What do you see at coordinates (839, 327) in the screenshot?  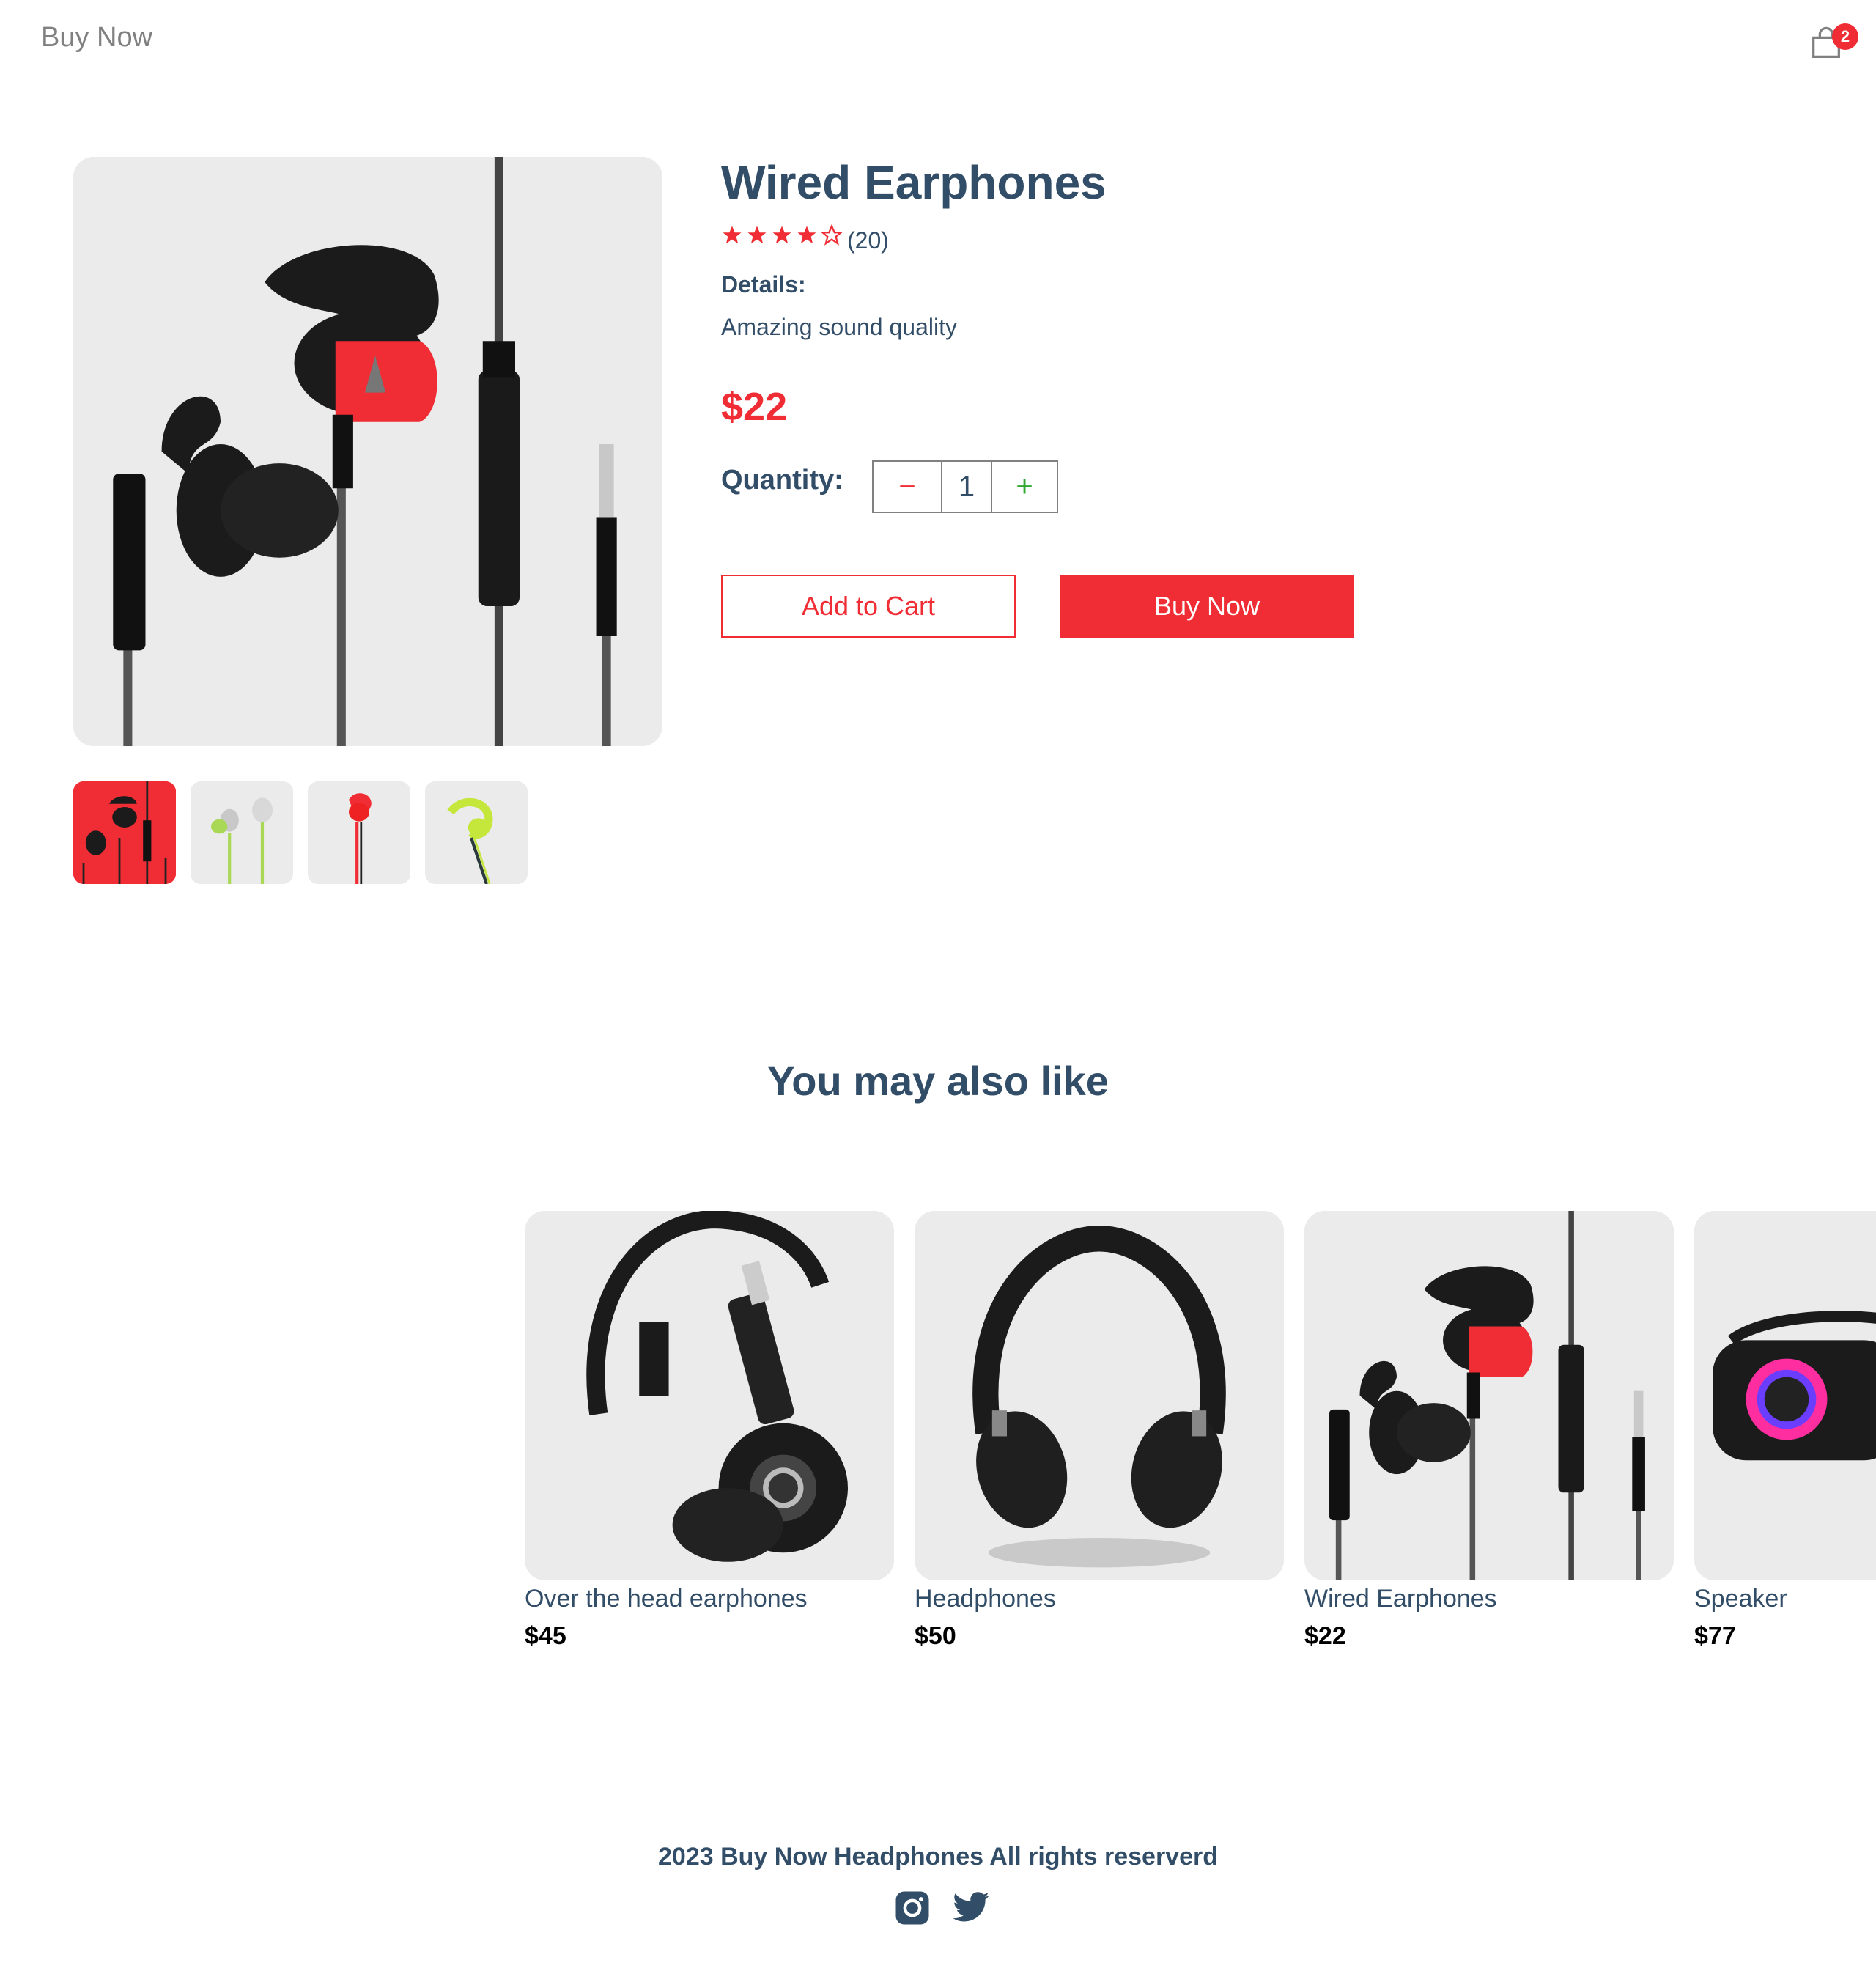 I see `details-text: Amazing sound quality` at bounding box center [839, 327].